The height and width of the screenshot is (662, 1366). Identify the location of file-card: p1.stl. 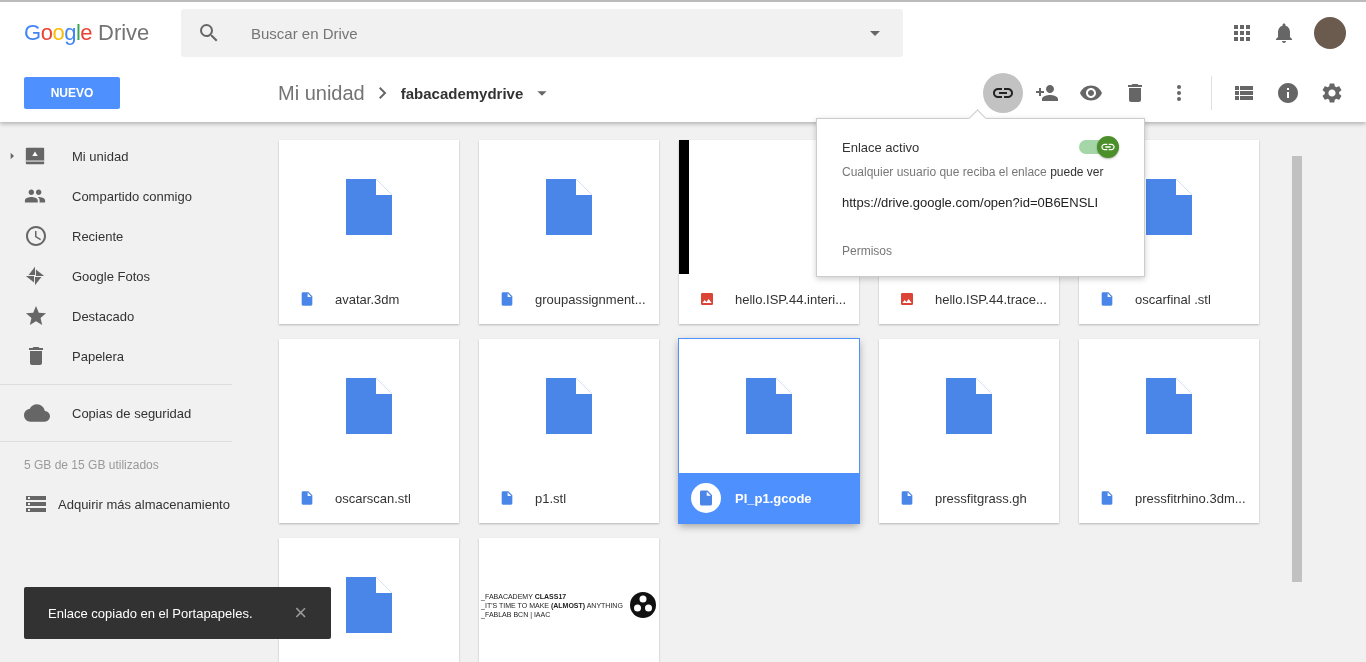
(569, 431).